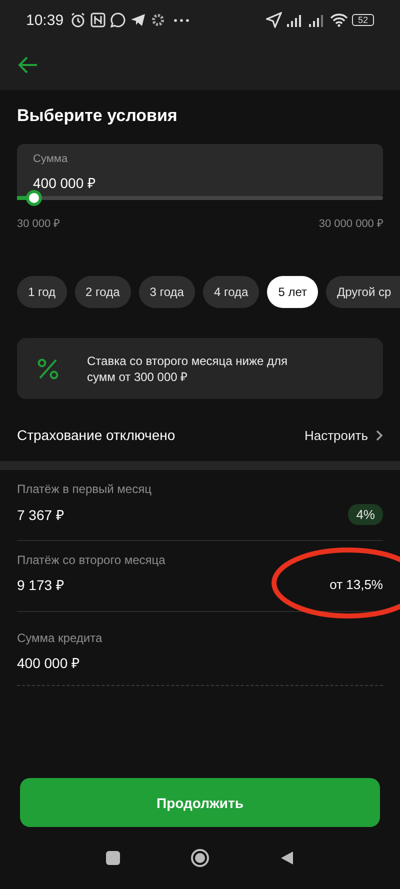  What do you see at coordinates (48, 663) in the screenshot?
I see `detail-value: 400 000 ₽` at bounding box center [48, 663].